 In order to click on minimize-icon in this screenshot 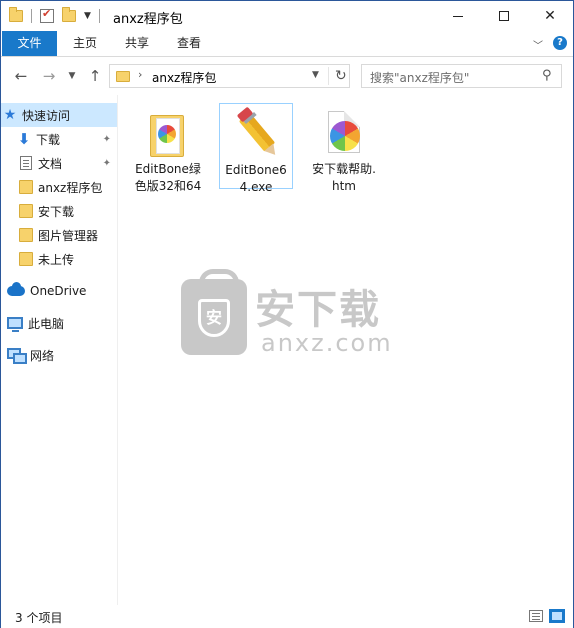, I will do `click(458, 16)`.